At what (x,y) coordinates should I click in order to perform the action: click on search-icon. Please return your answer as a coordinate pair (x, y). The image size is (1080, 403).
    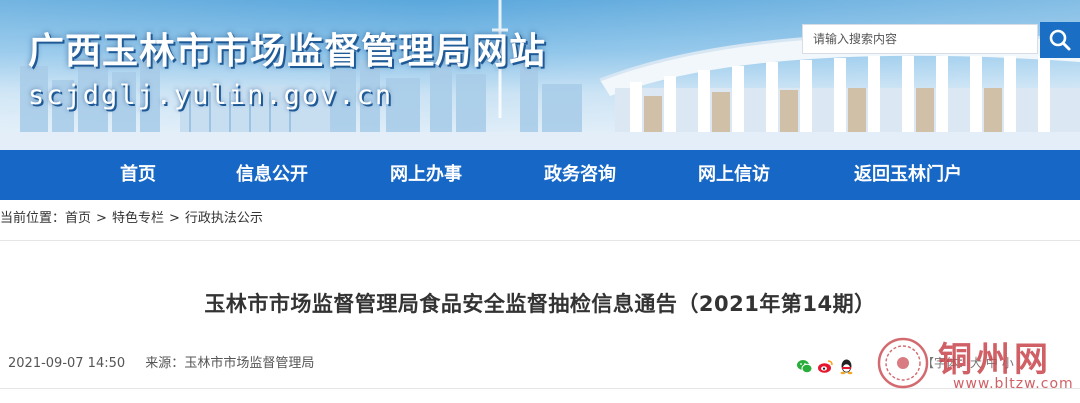
    Looking at the image, I should click on (1060, 40).